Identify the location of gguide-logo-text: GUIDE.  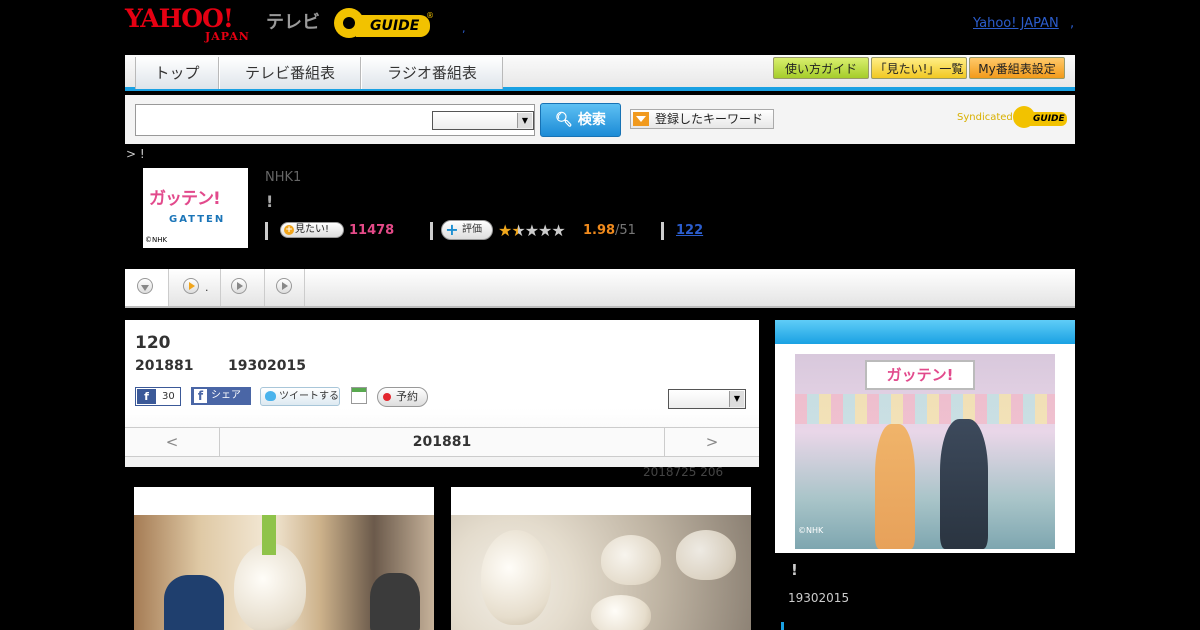
(393, 26).